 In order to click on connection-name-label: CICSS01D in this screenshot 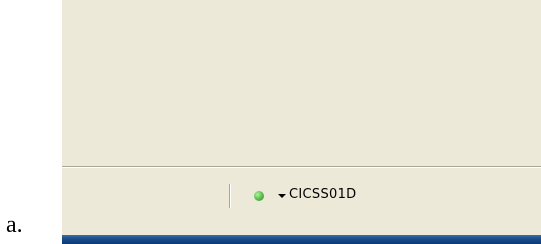, I will do `click(322, 195)`.